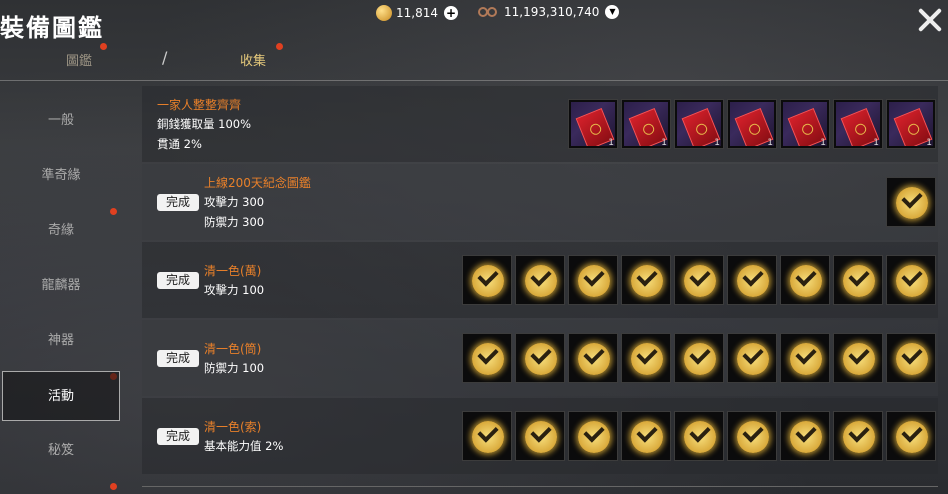  I want to click on collection-row: 完成 清一色(索) 基本能力值 2%, so click(540, 436).